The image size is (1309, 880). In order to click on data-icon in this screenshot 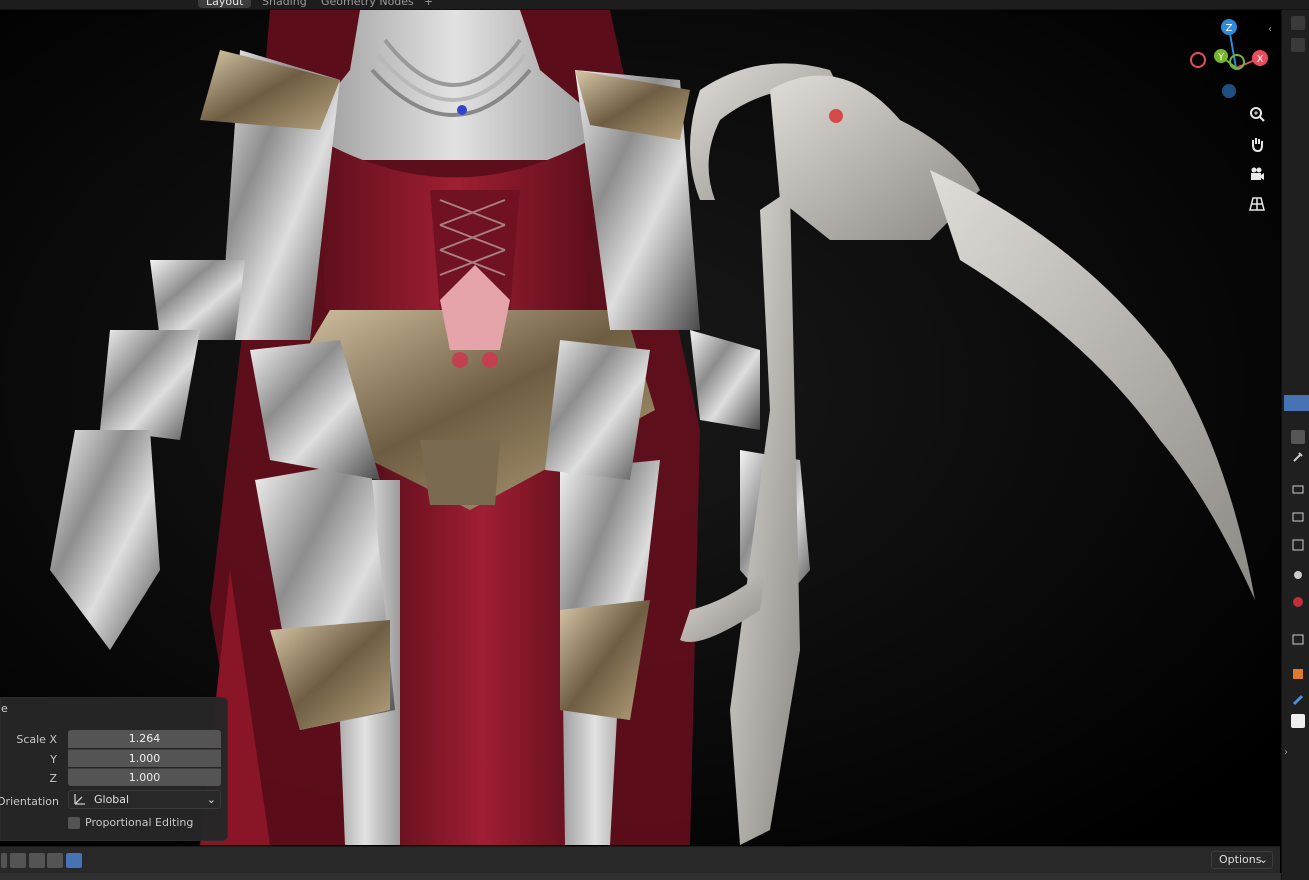, I will do `click(1298, 721)`.